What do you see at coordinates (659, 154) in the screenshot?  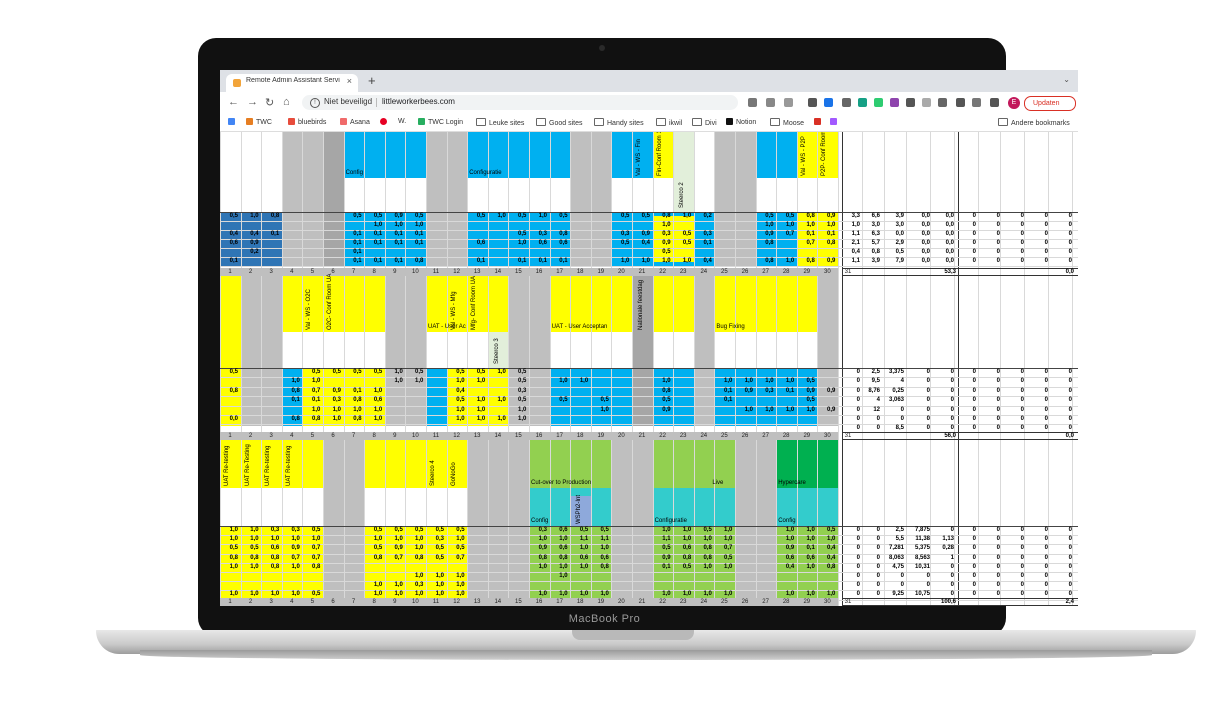 I see `milestone-label: Fin-Conf Room 1` at bounding box center [659, 154].